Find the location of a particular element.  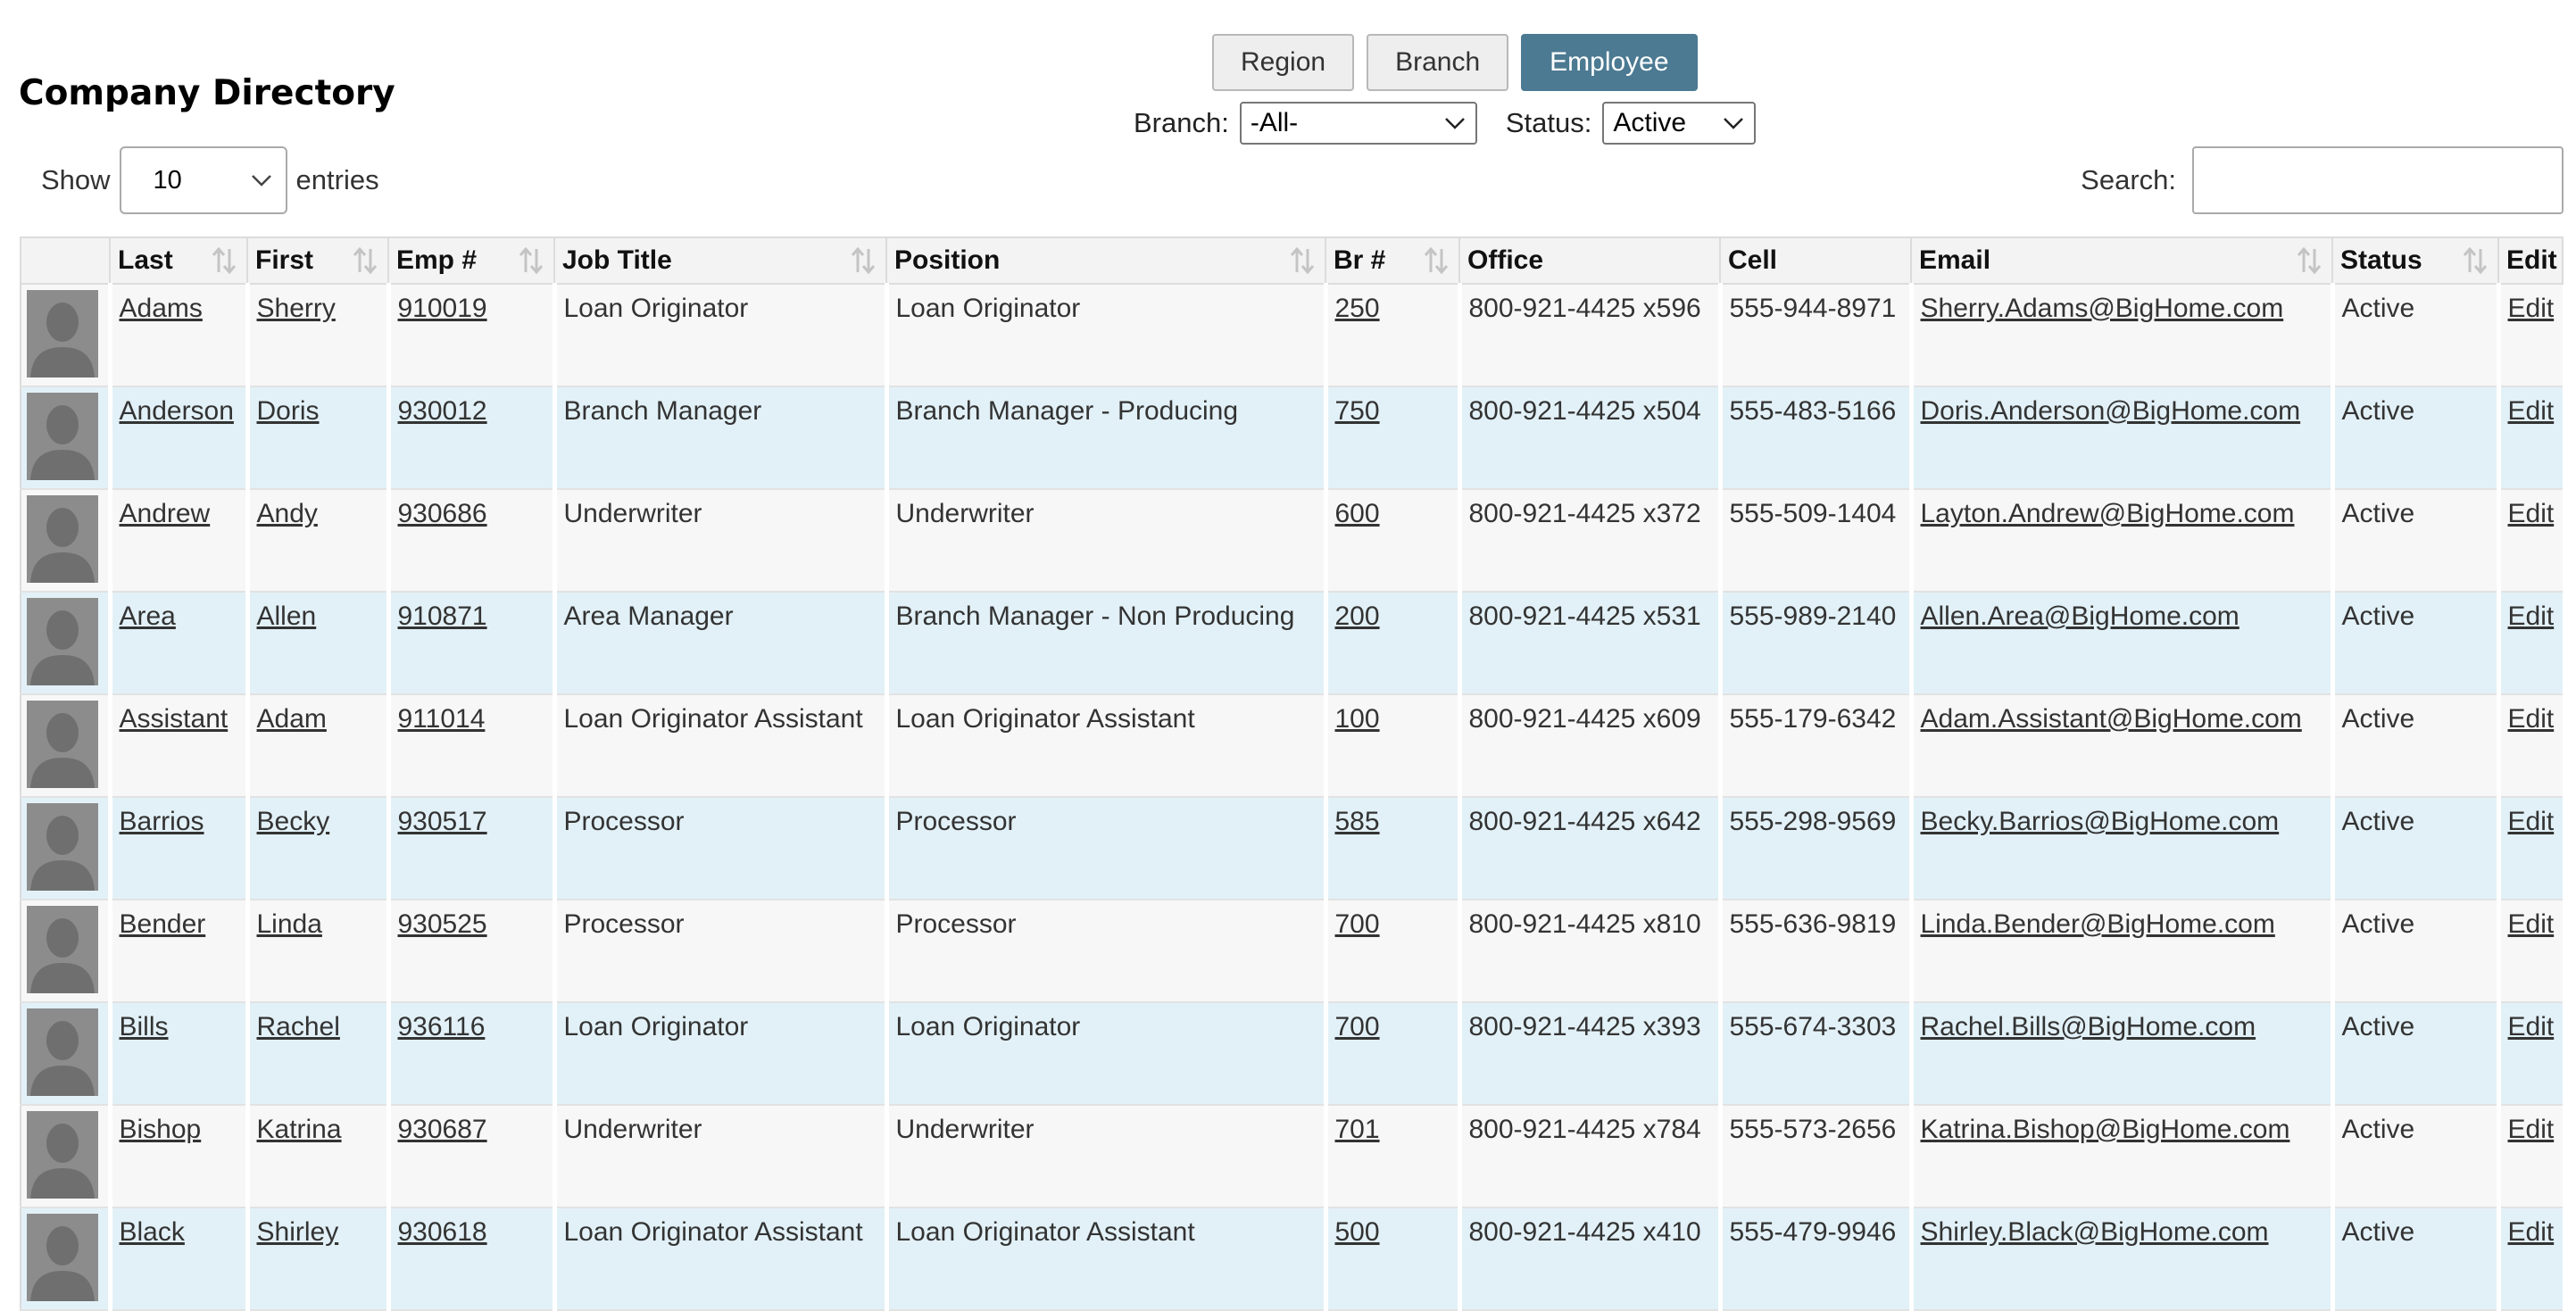

region-view-button: Region is located at coordinates (1283, 62).